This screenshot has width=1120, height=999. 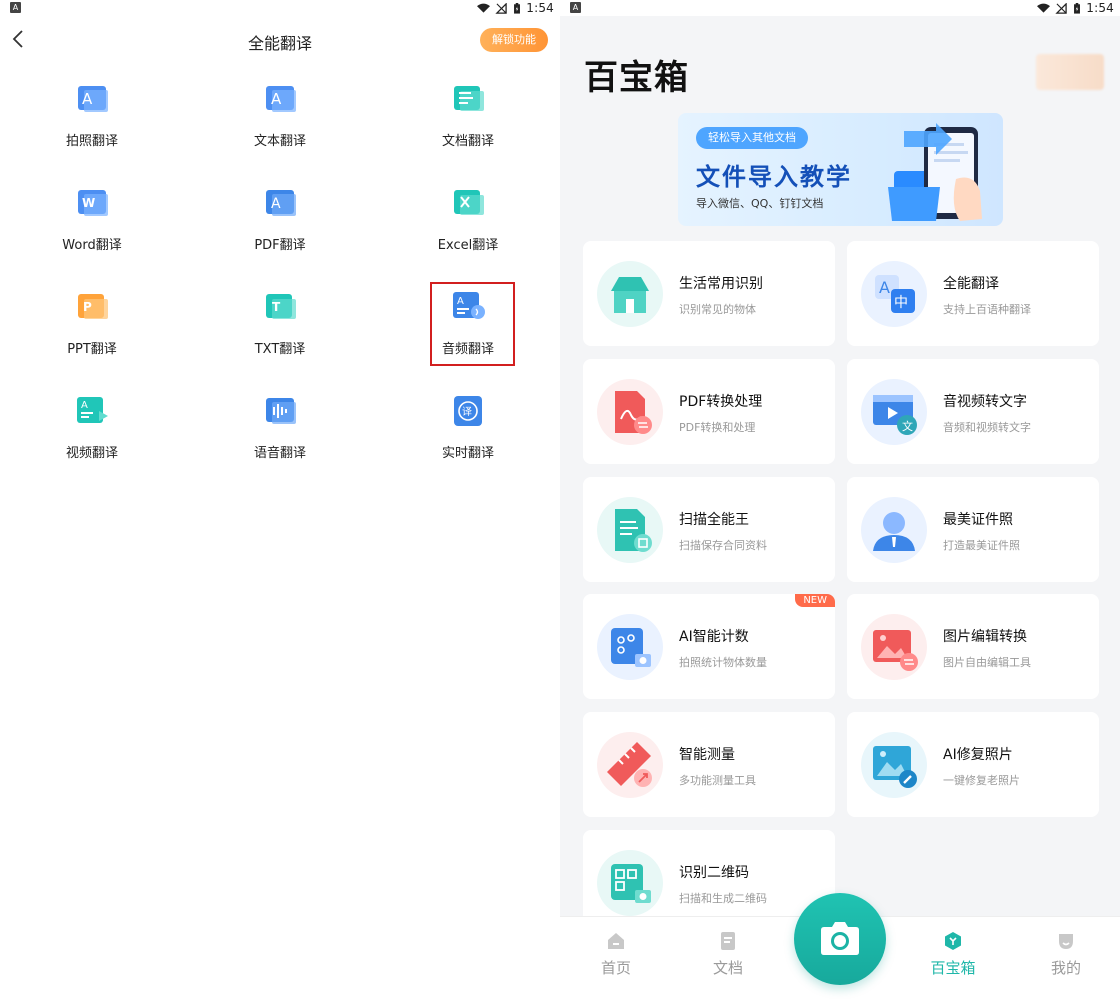 I want to click on tab-home: 首页, so click(x=616, y=954).